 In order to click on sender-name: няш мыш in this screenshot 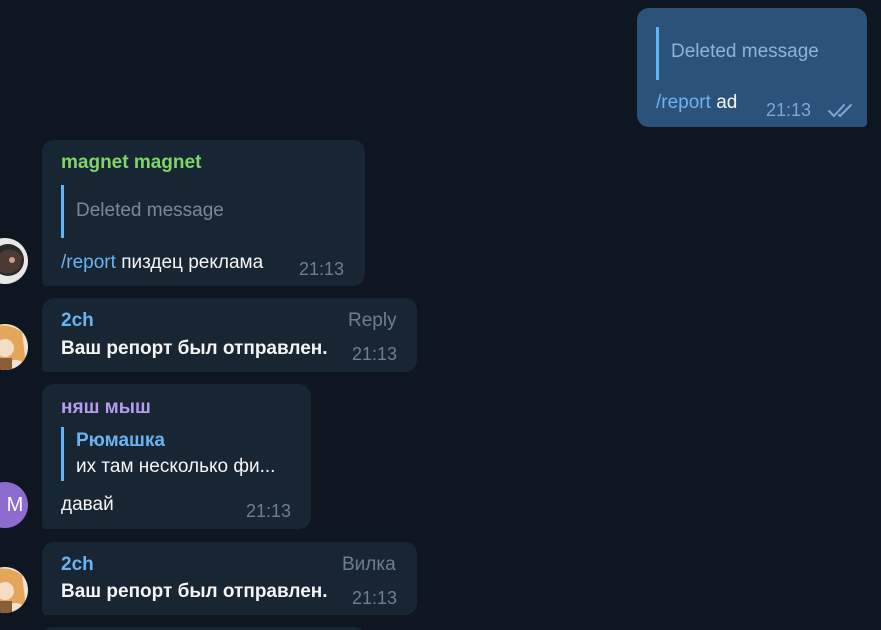, I will do `click(106, 408)`.